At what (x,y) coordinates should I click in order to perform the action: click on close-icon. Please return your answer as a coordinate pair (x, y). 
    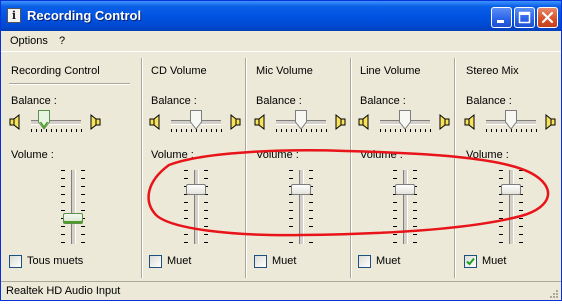
    Looking at the image, I should click on (547, 17).